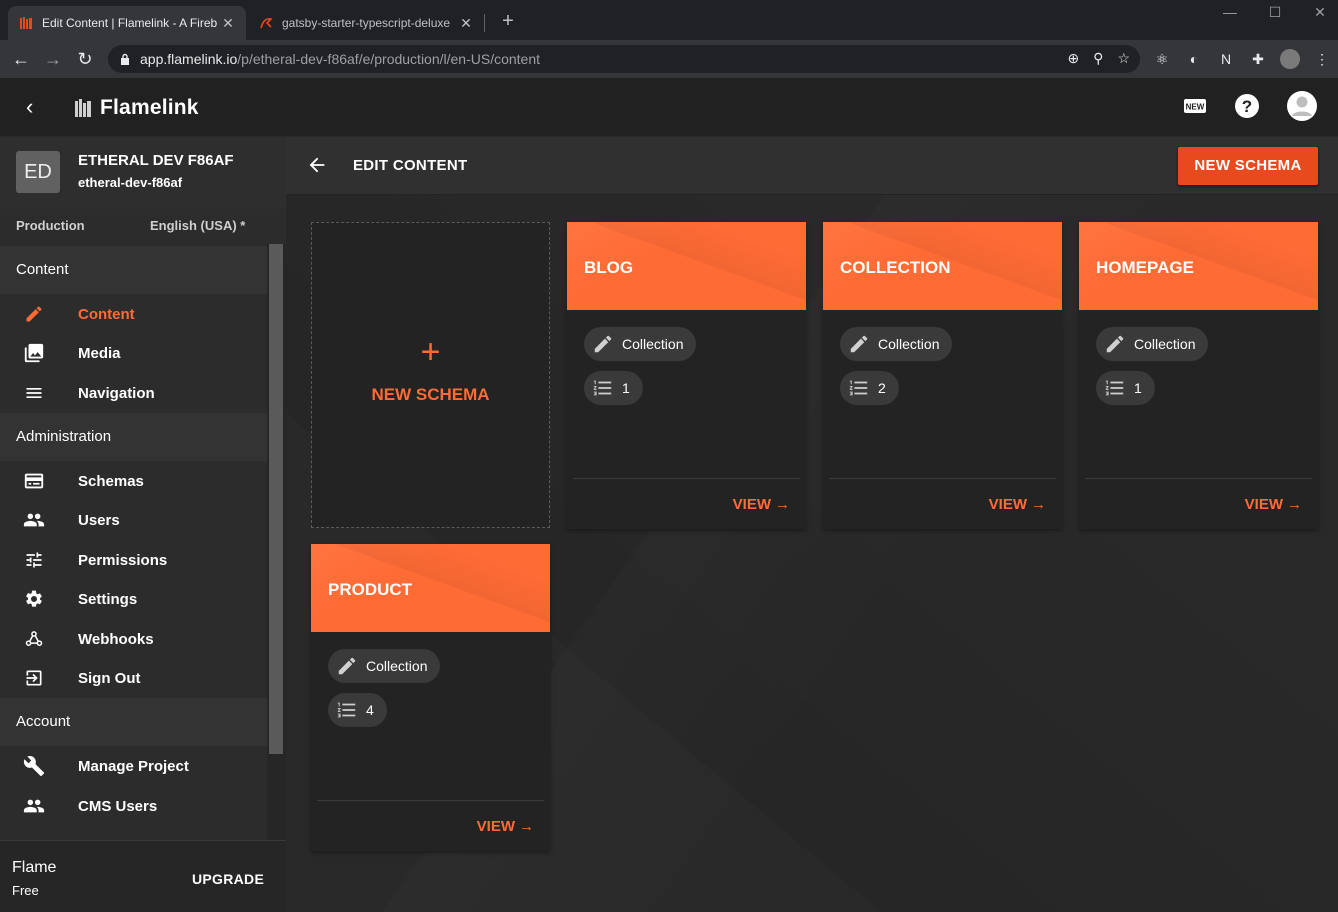 The image size is (1338, 912). What do you see at coordinates (85, 59) in the screenshot?
I see `reload-icon: ↻` at bounding box center [85, 59].